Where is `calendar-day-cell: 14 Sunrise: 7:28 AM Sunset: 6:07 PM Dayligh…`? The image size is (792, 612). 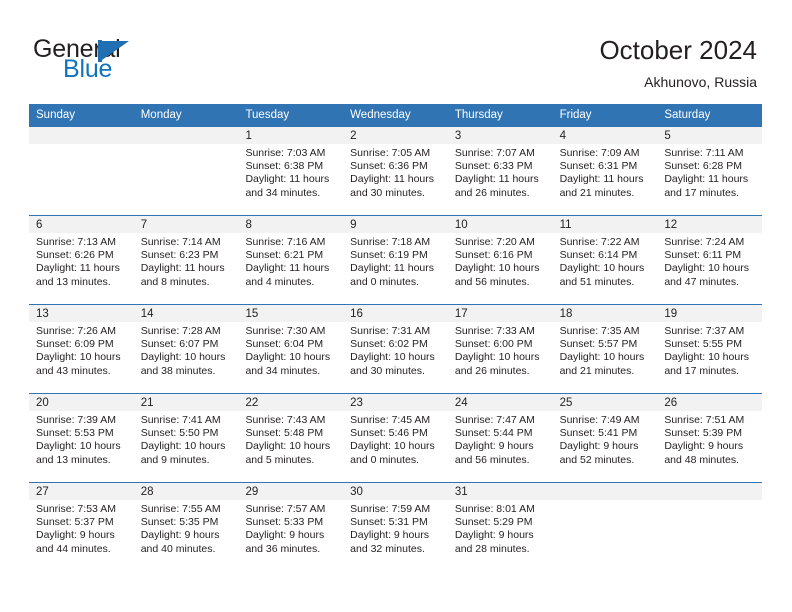
calendar-day-cell: 14 Sunrise: 7:28 AM Sunset: 6:07 PM Dayligh… is located at coordinates (186, 349).